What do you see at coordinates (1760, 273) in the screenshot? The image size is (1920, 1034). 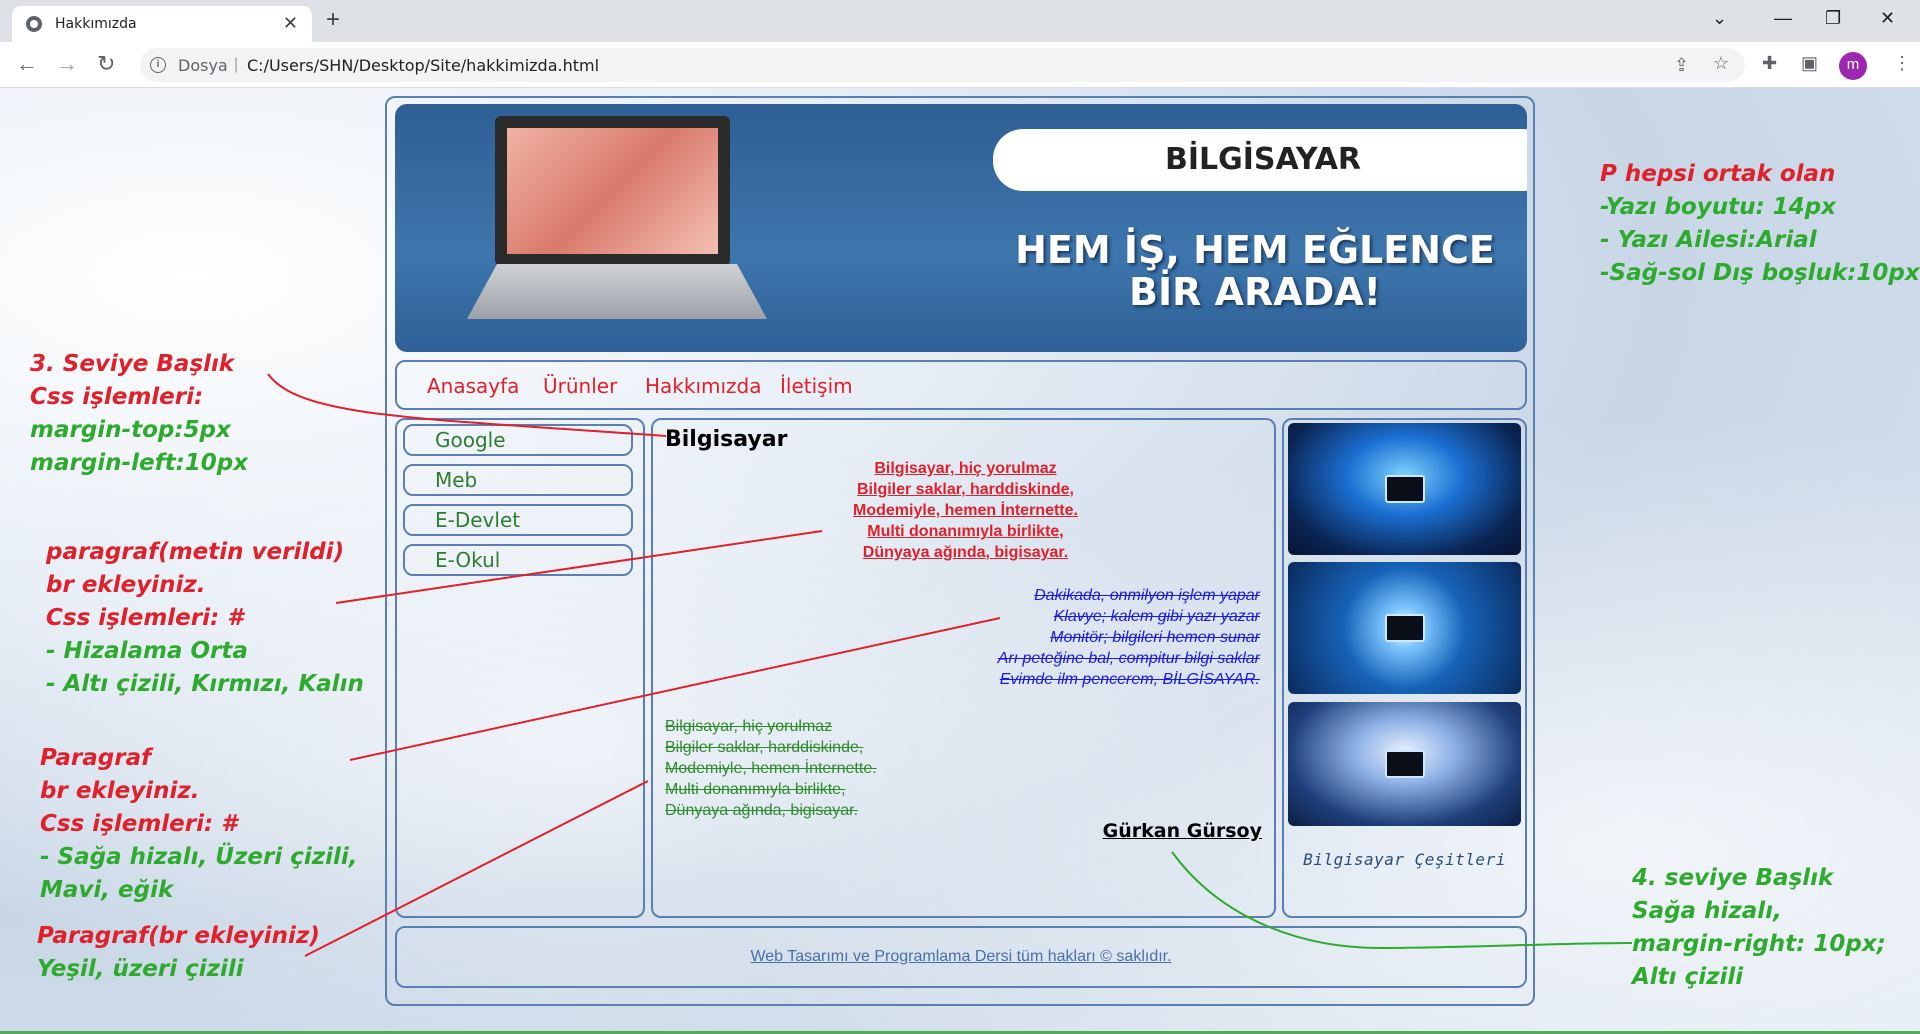 I see `annotation-line: -Sağ-sol Dış boşluk:10px` at bounding box center [1760, 273].